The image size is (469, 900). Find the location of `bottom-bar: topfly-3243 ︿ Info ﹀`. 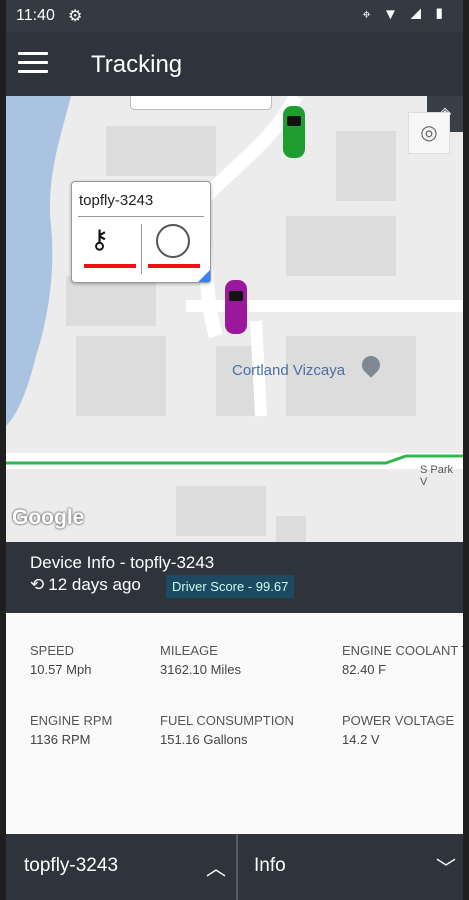

bottom-bar: topfly-3243 ︿ Info ﹀ is located at coordinates (234, 867).